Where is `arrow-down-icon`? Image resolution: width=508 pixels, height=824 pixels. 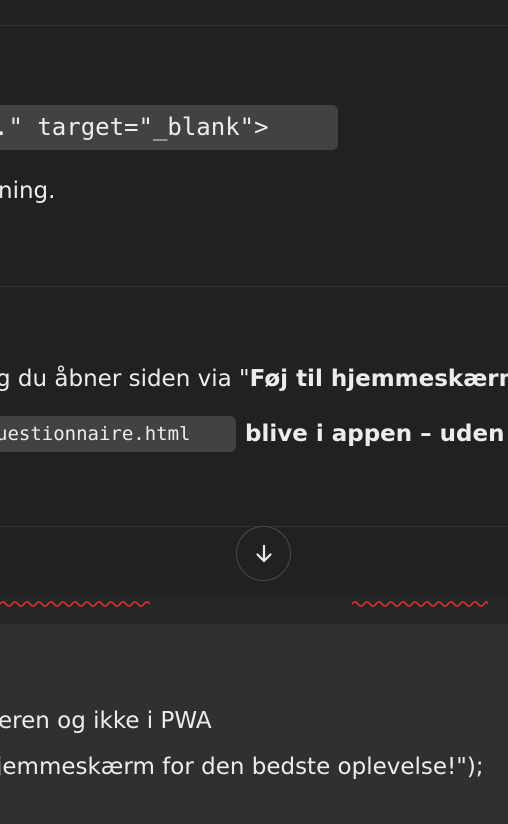
arrow-down-icon is located at coordinates (263, 553).